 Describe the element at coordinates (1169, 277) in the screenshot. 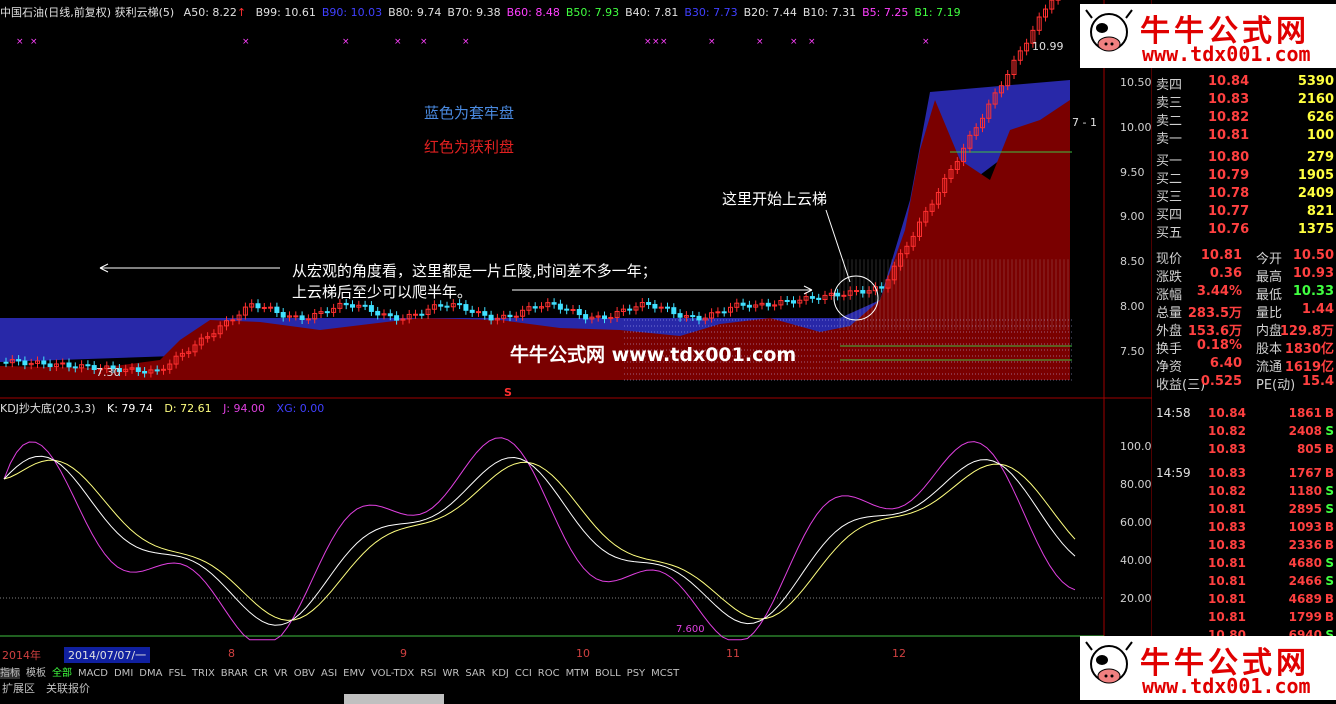

I see `quote-label: 涨跌` at that location.